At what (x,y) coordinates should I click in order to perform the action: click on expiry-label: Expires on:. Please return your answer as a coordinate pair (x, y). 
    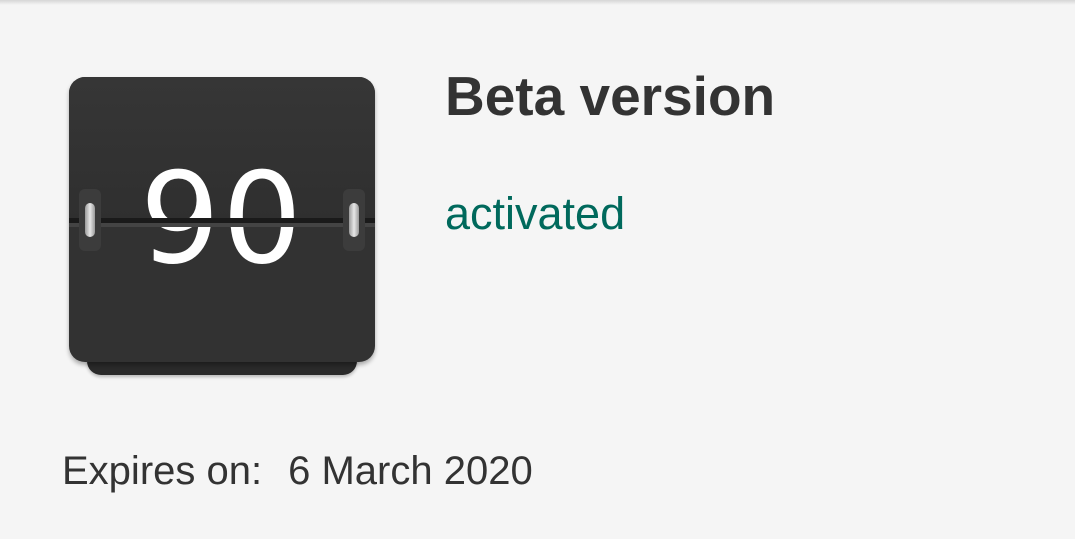
    Looking at the image, I should click on (162, 471).